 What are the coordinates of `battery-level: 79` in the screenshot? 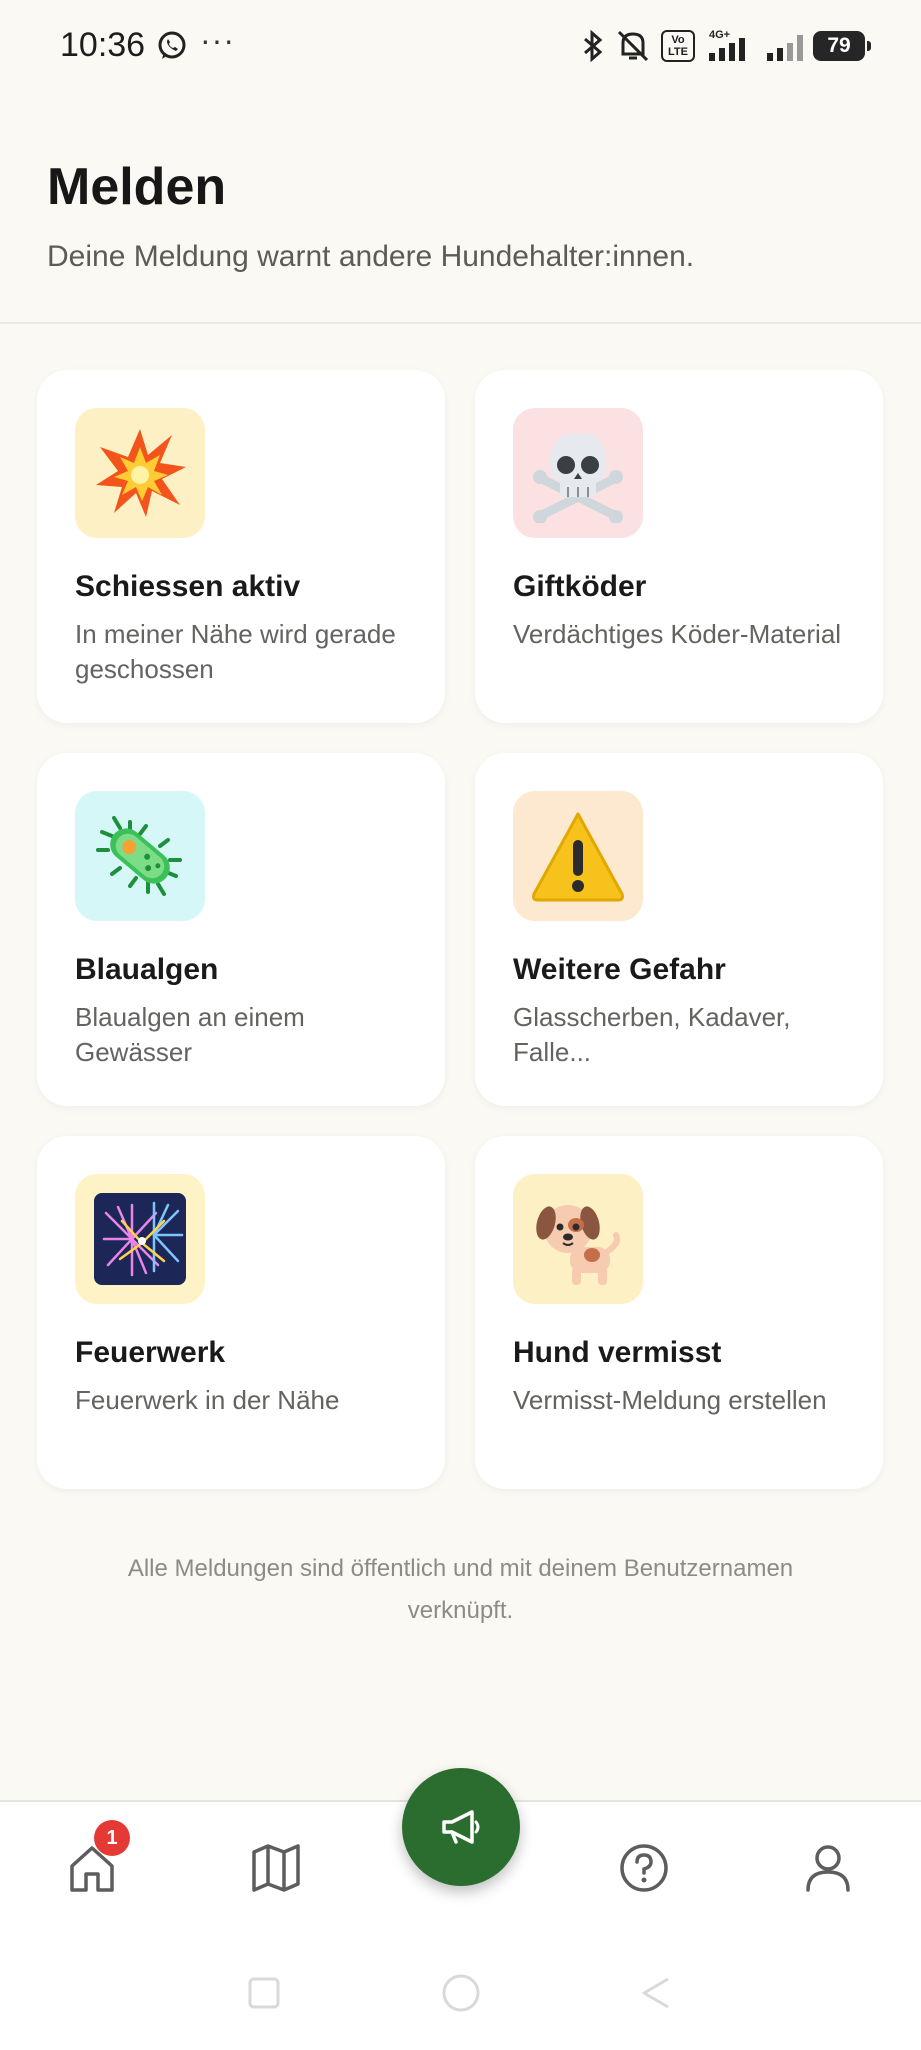 It's located at (839, 45).